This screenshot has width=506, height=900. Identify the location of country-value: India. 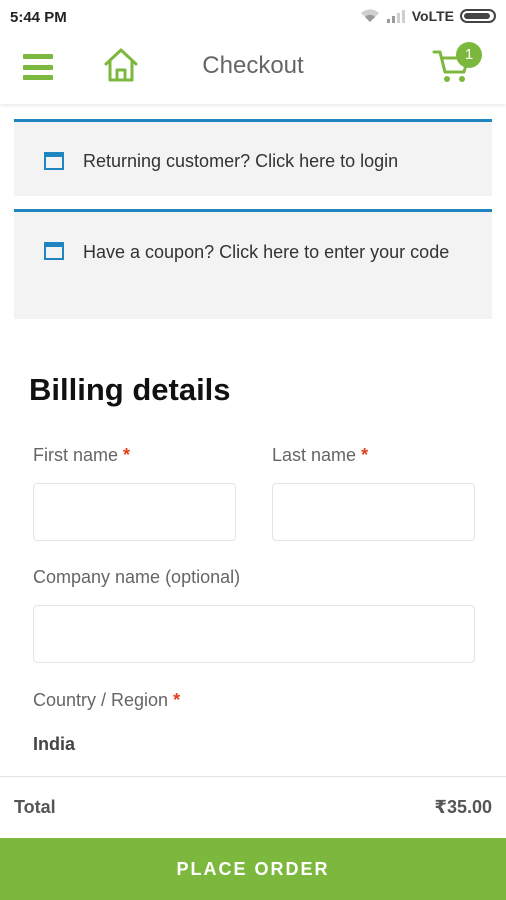
(54, 744).